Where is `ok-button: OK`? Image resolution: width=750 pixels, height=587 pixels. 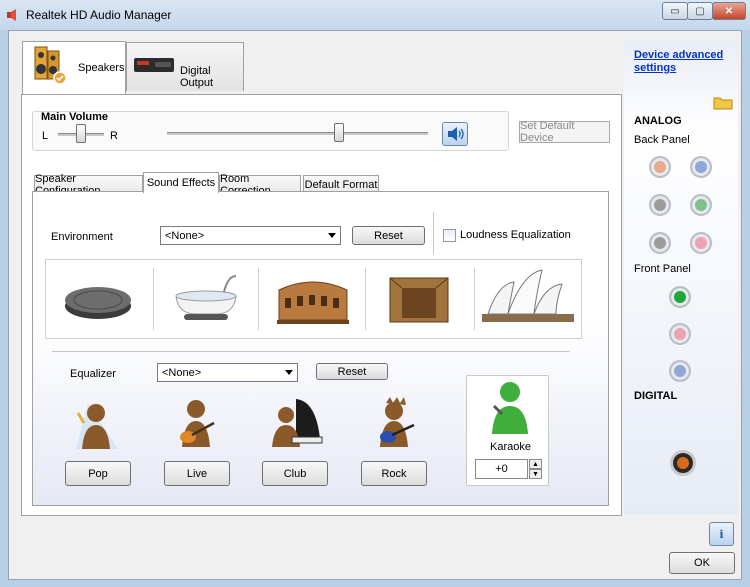 ok-button: OK is located at coordinates (702, 563).